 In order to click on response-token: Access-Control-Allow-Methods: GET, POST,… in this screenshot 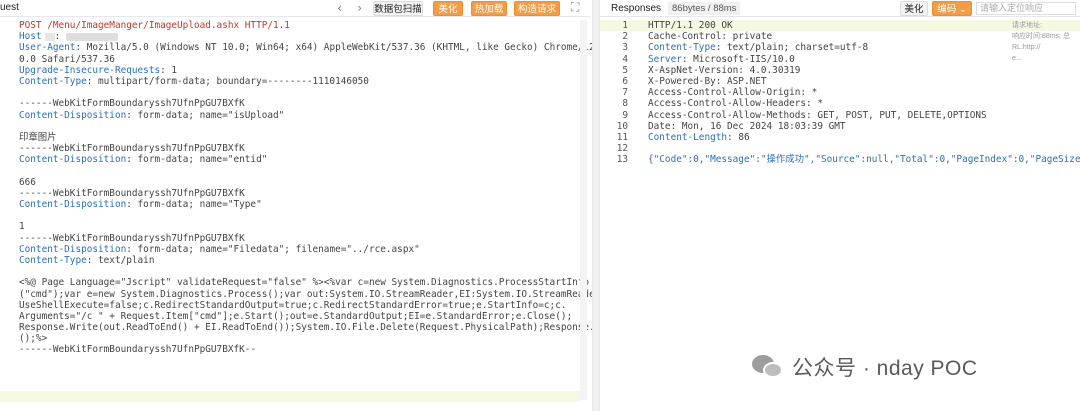, I will do `click(817, 115)`.